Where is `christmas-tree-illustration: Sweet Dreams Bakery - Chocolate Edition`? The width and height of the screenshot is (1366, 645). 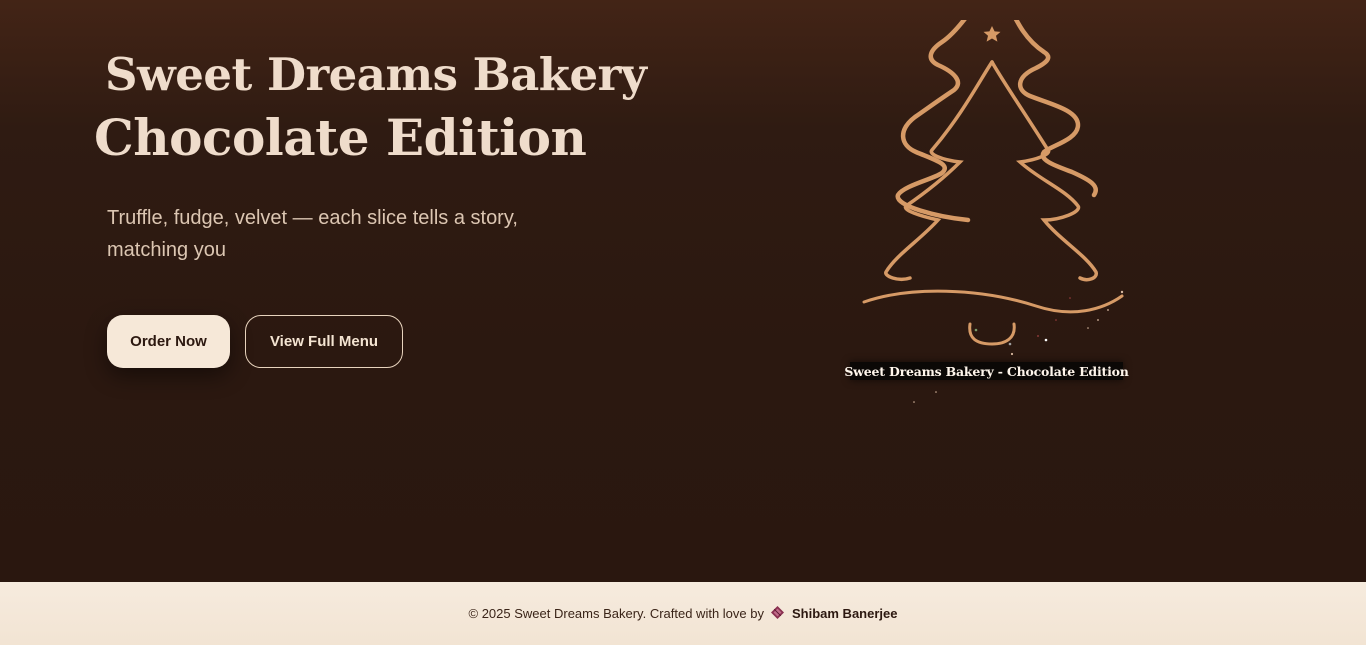
christmas-tree-illustration: Sweet Dreams Bakery - Chocolate Edition is located at coordinates (992, 217).